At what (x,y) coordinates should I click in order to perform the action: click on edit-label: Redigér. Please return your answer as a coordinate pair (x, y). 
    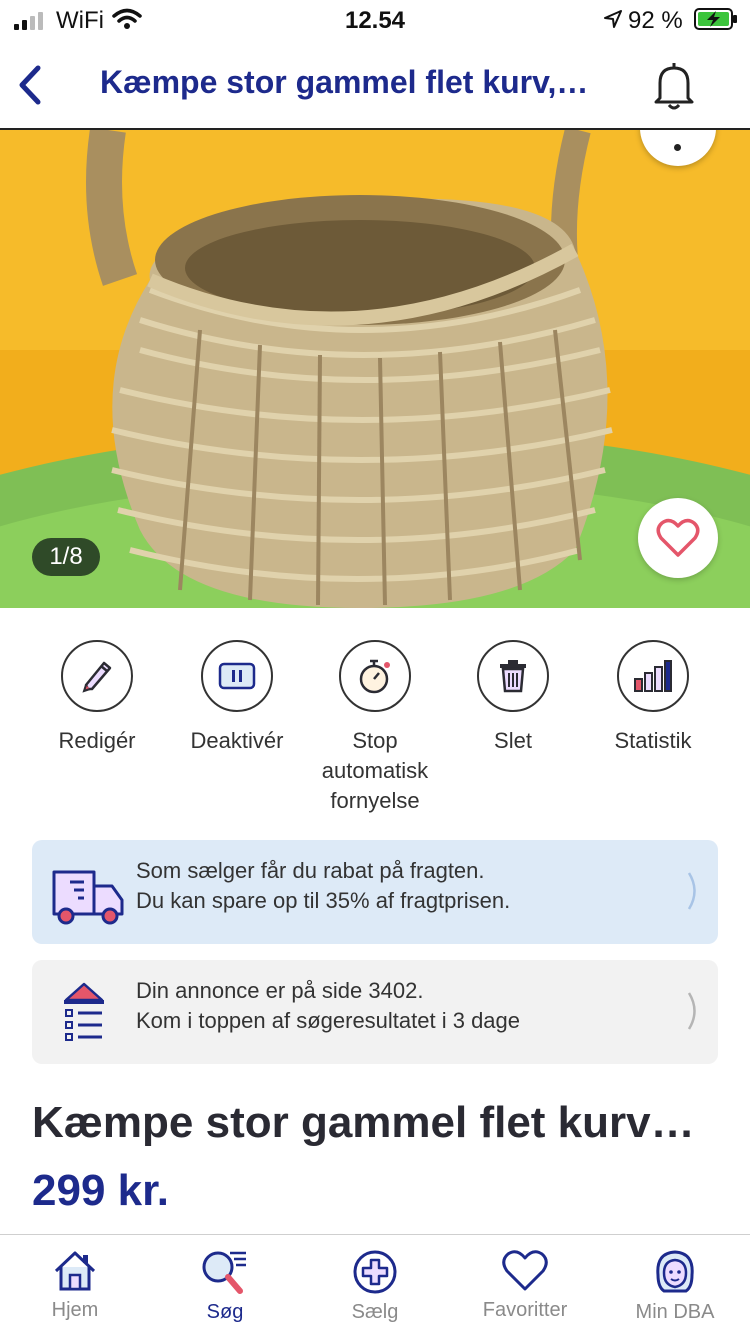
    Looking at the image, I should click on (97, 740).